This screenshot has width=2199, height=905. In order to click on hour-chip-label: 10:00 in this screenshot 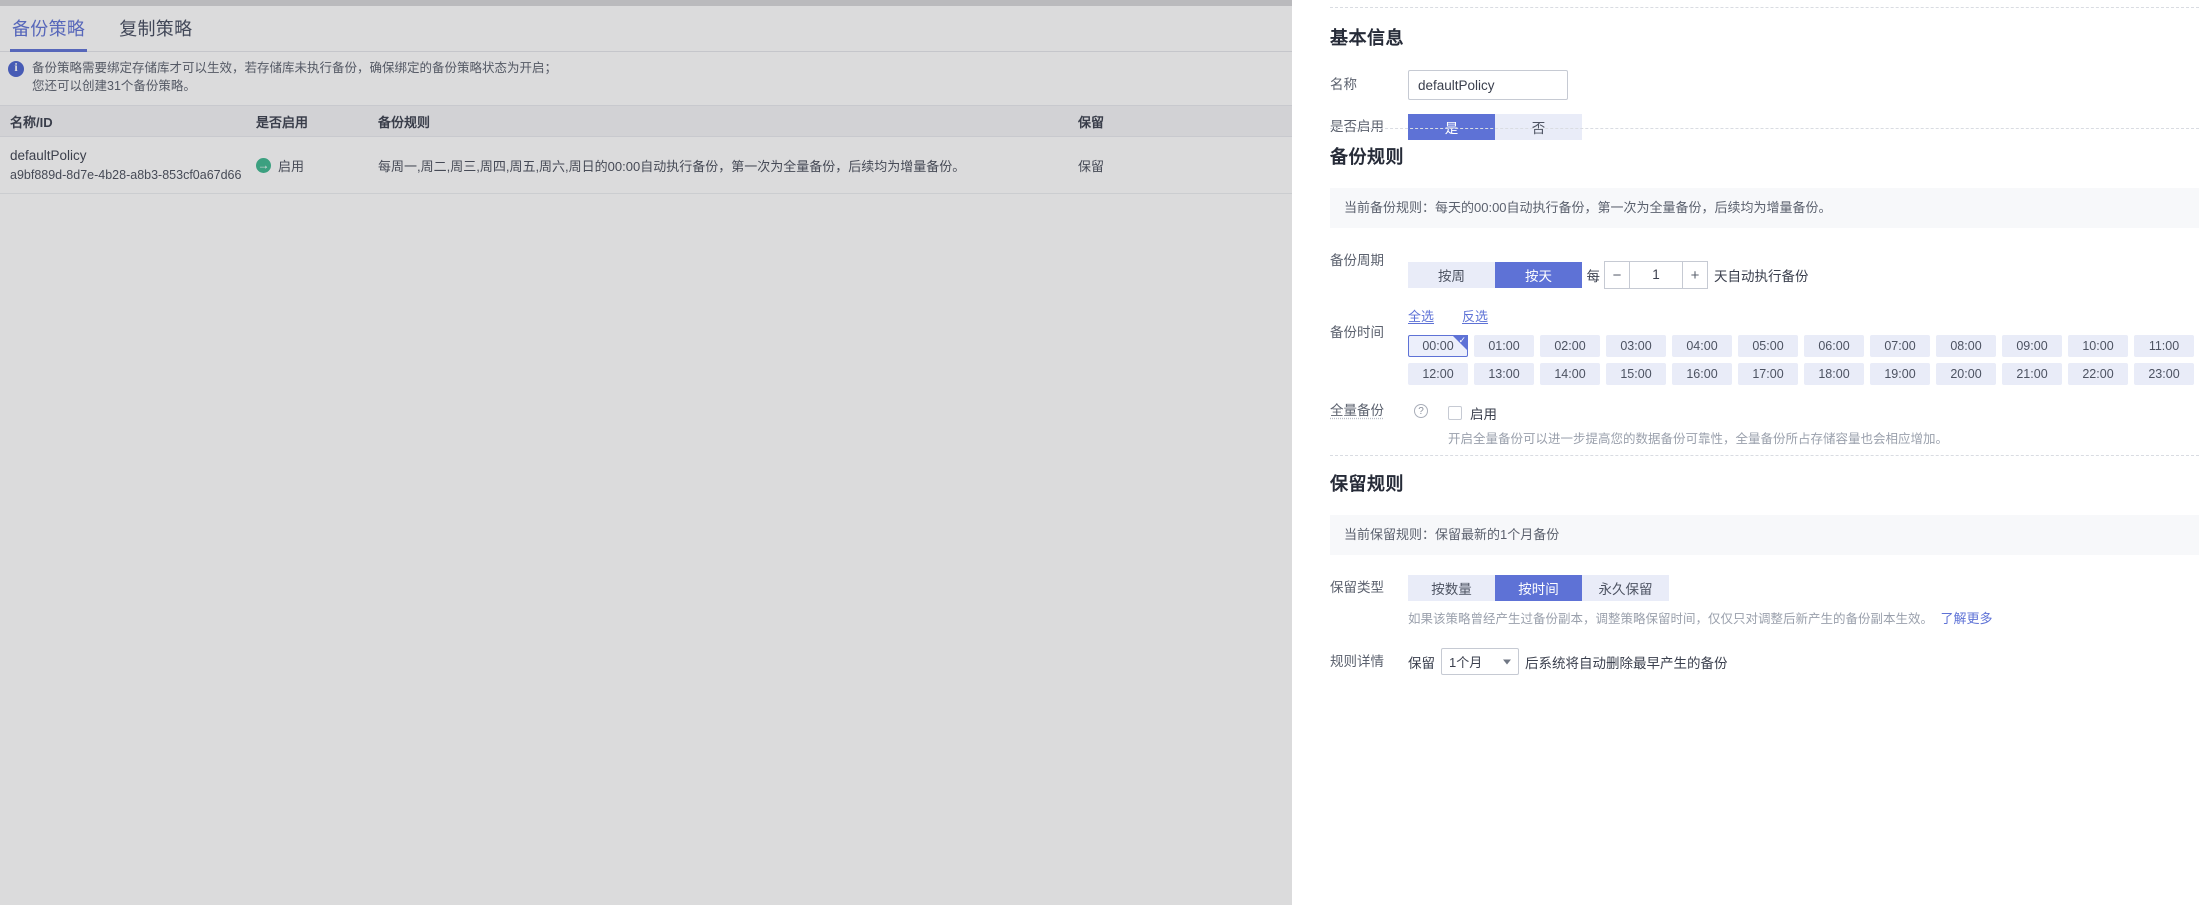, I will do `click(2098, 346)`.